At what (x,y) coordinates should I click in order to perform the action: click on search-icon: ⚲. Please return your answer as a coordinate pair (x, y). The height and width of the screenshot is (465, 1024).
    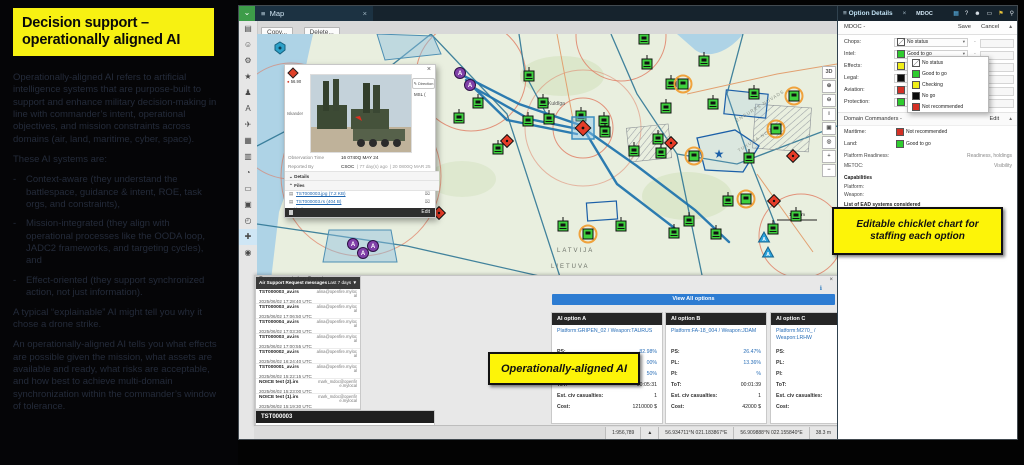
    Looking at the image, I should click on (1012, 14).